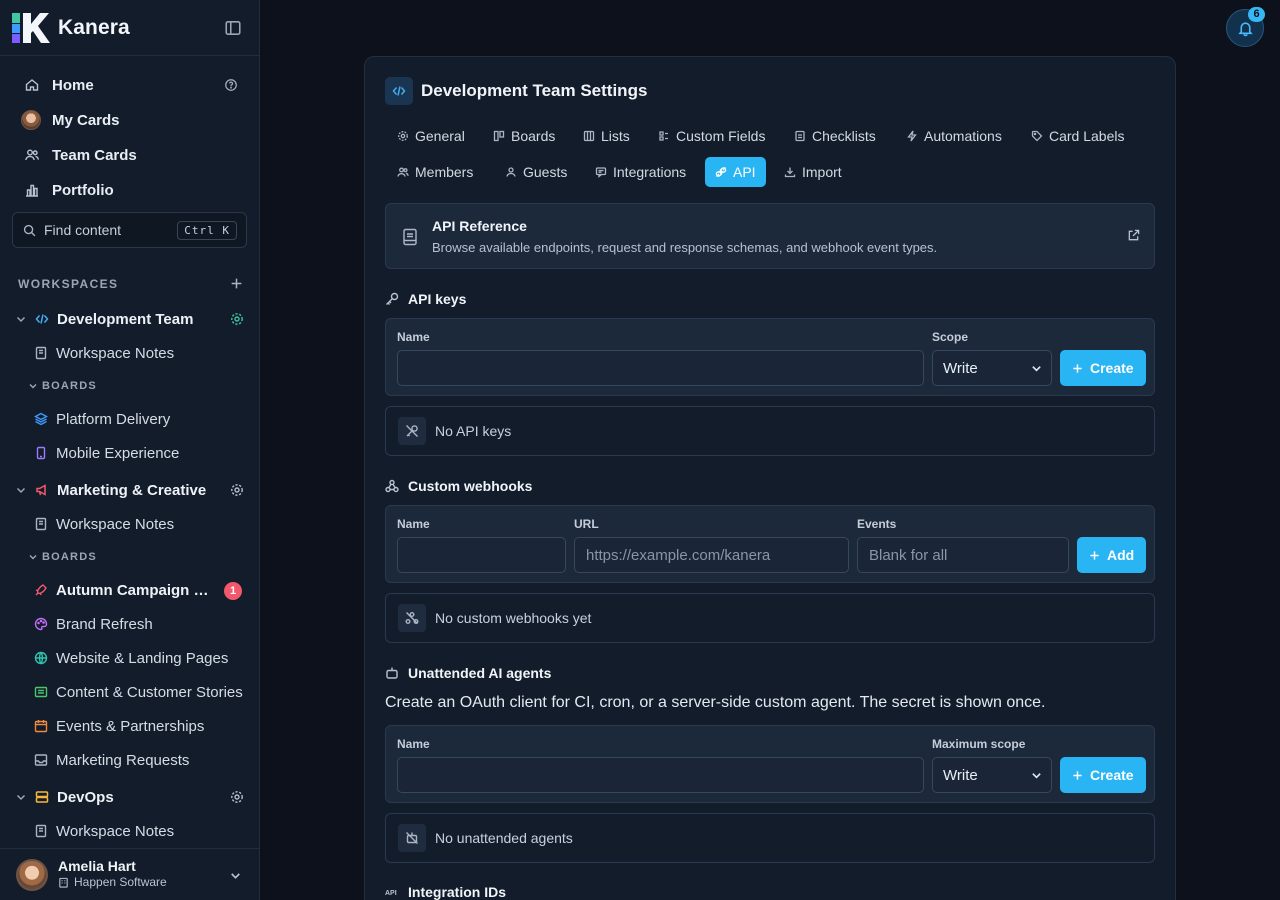 The height and width of the screenshot is (900, 1280). What do you see at coordinates (130, 797) in the screenshot?
I see `workspace-devops: DevOps` at bounding box center [130, 797].